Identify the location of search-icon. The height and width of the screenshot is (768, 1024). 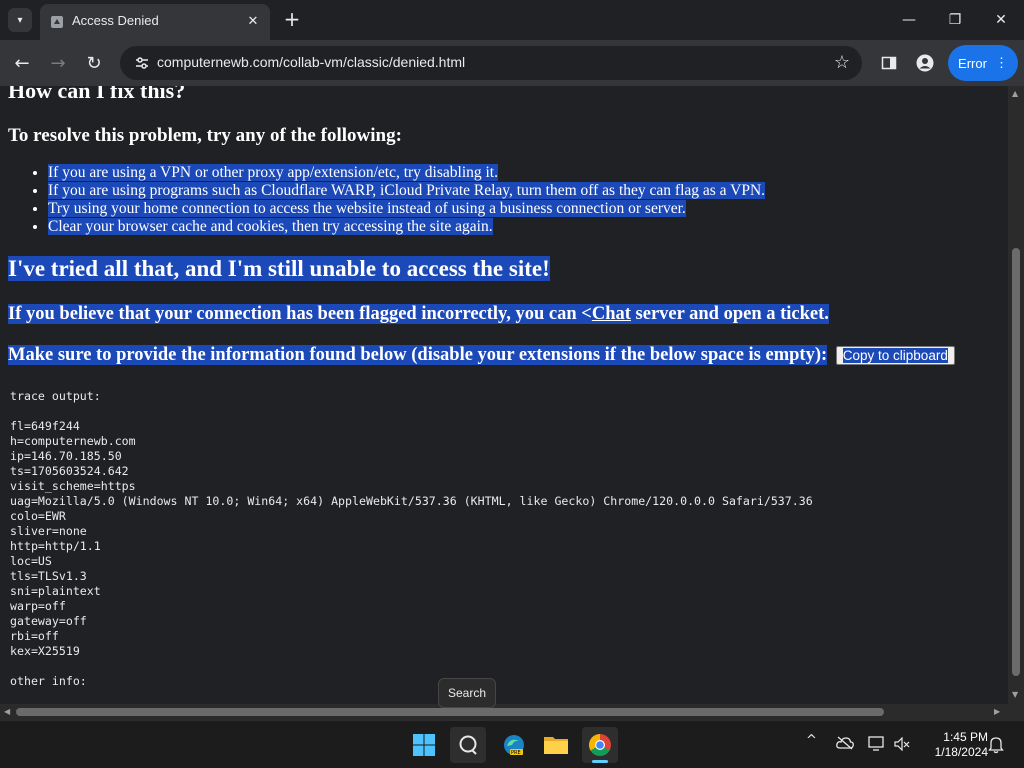
(468, 745).